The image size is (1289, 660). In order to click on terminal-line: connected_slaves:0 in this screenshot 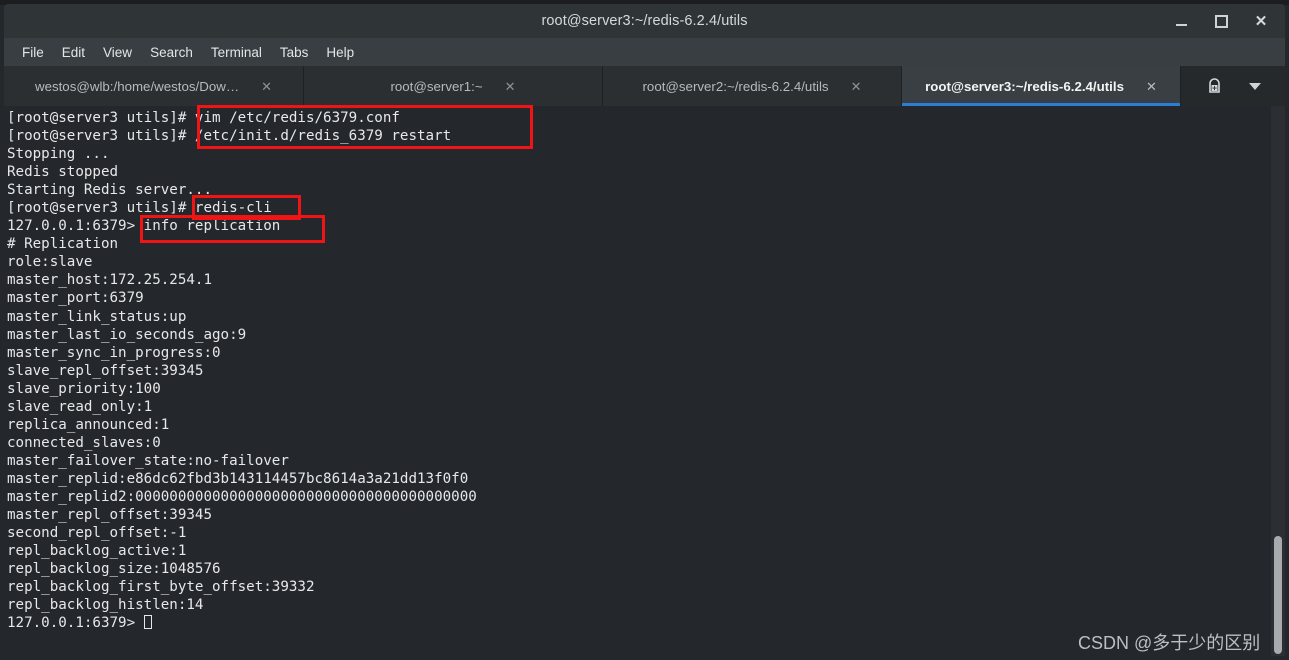, I will do `click(84, 442)`.